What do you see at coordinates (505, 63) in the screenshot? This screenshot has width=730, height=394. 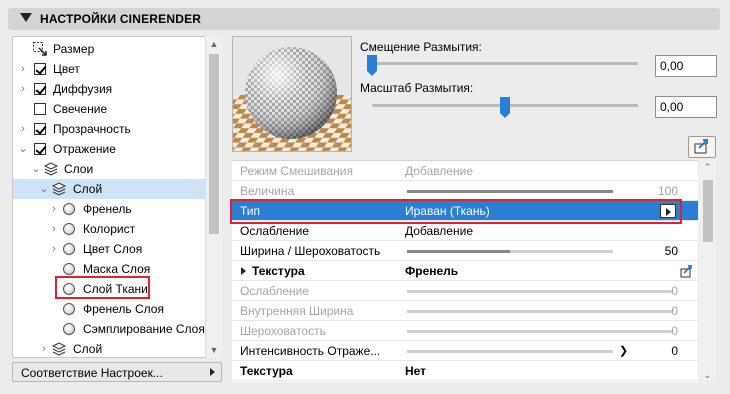 I see `blur-offset-track` at bounding box center [505, 63].